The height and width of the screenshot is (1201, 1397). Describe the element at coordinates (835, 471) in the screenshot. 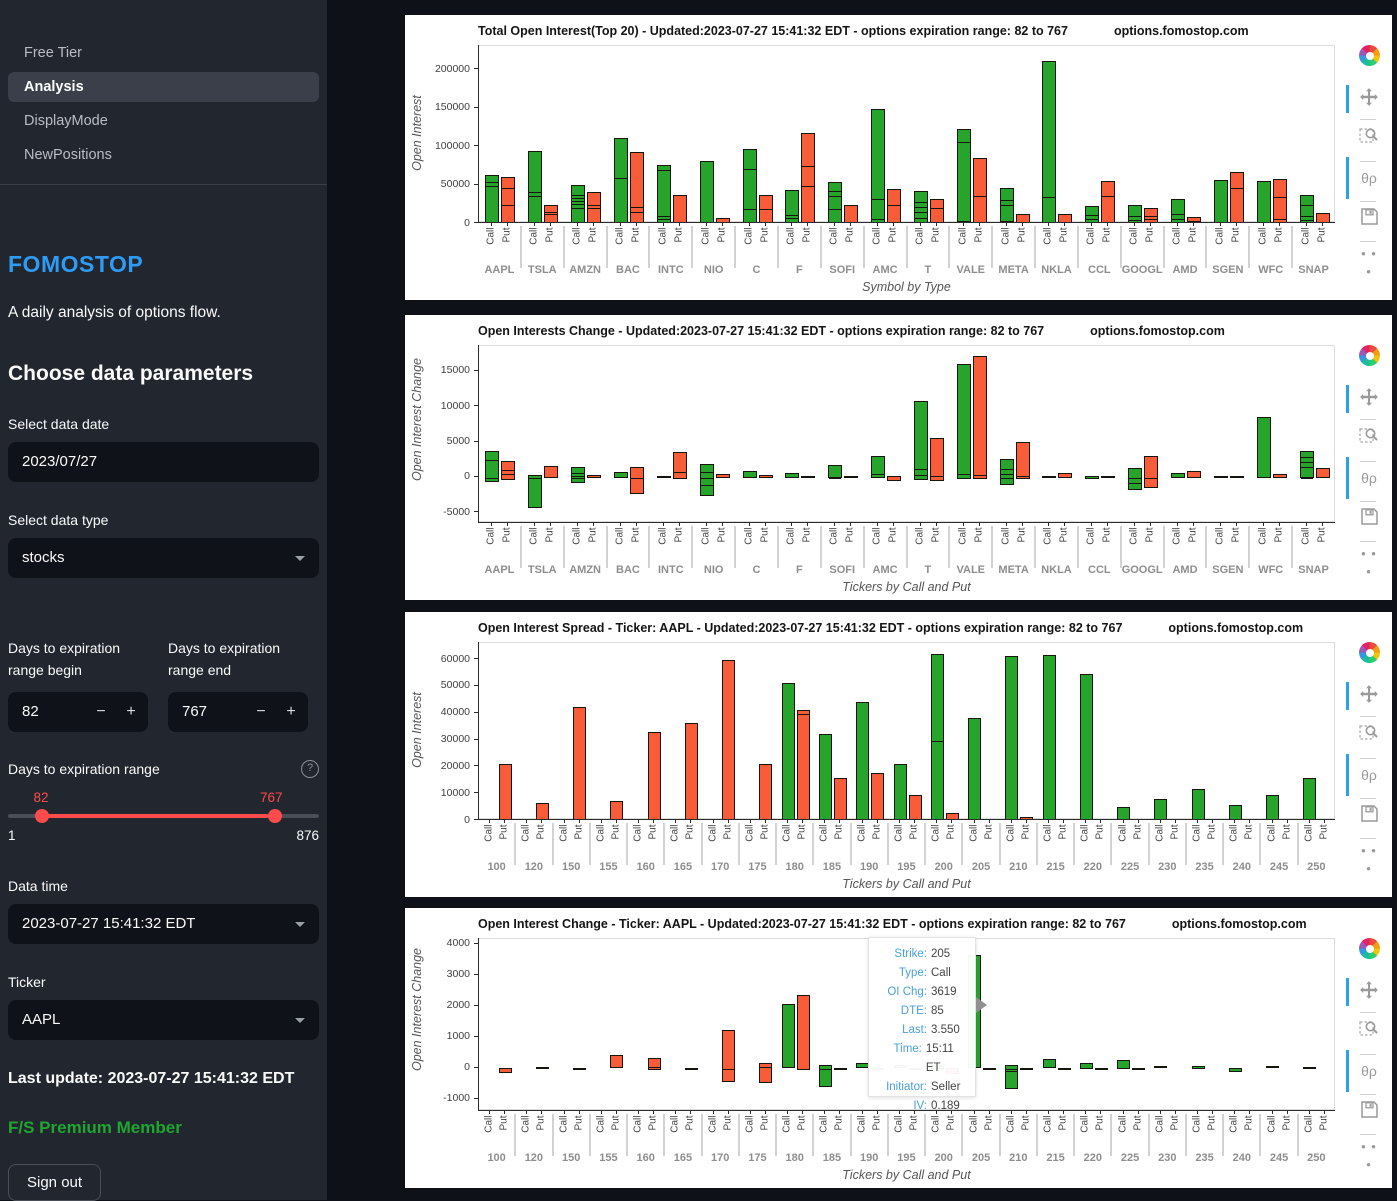

I see `bar-call-SOFI` at that location.